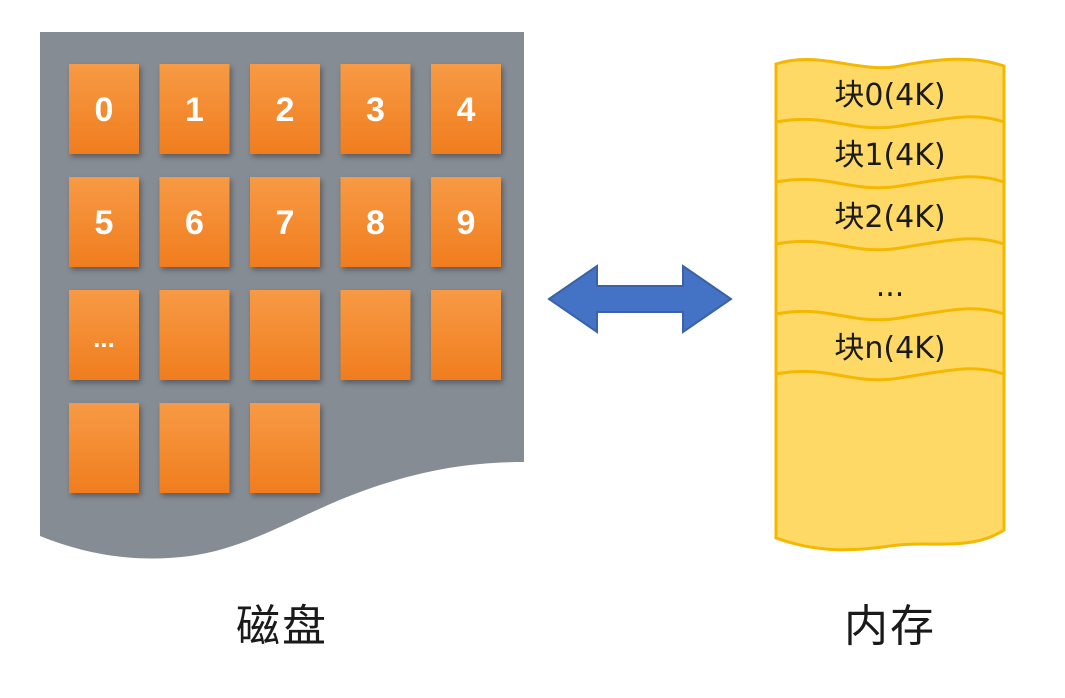  I want to click on disk-block: 3, so click(375, 109).